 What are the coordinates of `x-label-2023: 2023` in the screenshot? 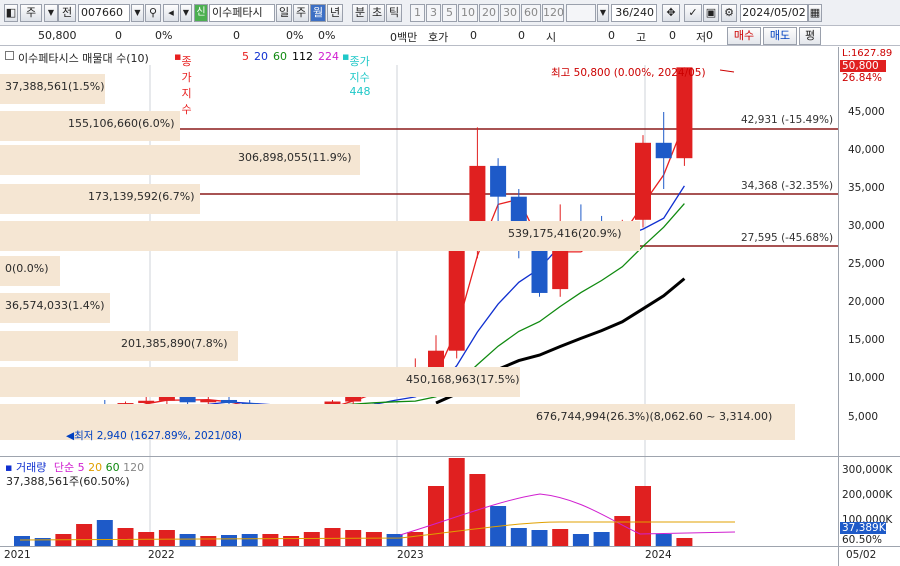 It's located at (410, 555).